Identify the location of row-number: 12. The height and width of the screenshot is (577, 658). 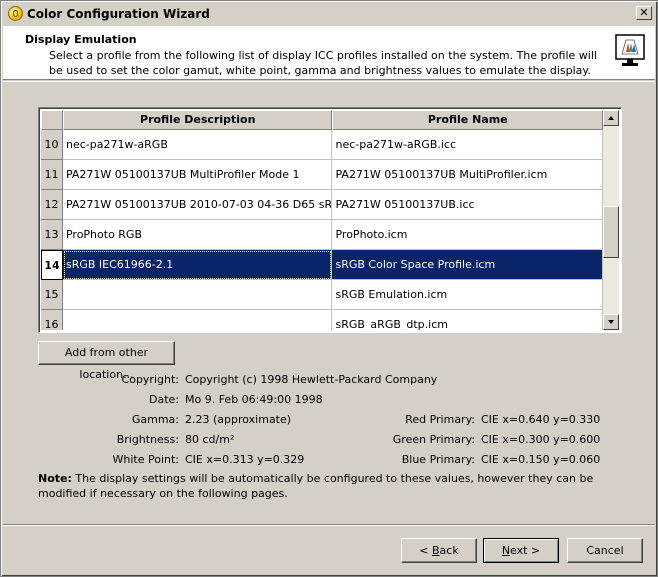
(52, 205).